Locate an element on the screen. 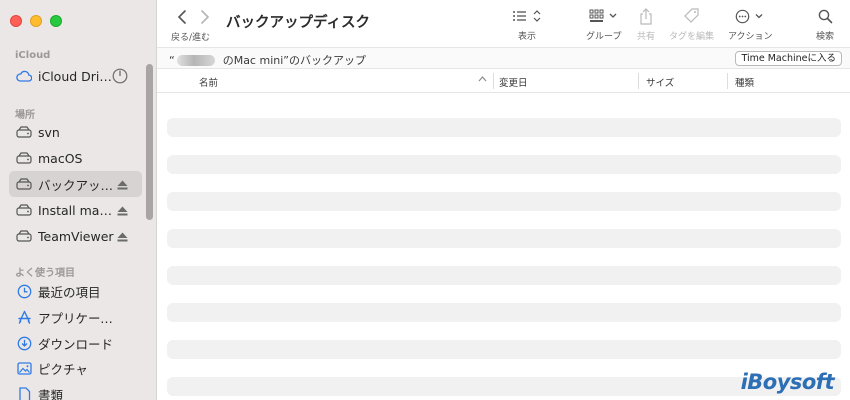  window-controls is located at coordinates (36, 21).